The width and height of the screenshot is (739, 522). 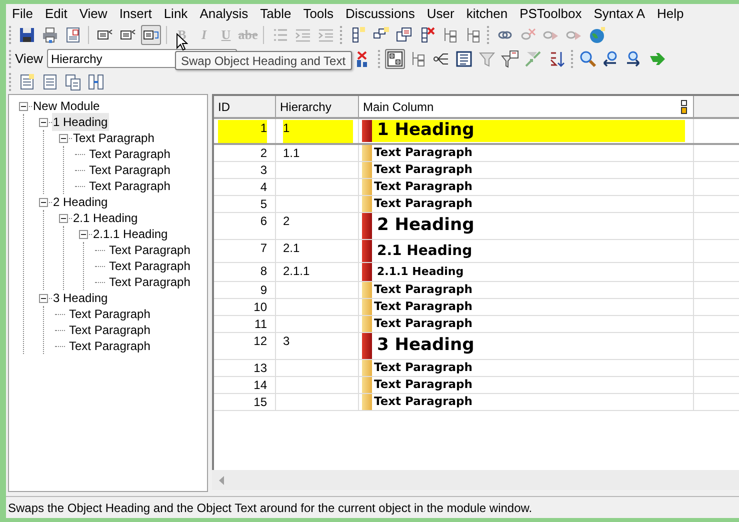 What do you see at coordinates (425, 346) in the screenshot?
I see `heading-text: 3 Heading` at bounding box center [425, 346].